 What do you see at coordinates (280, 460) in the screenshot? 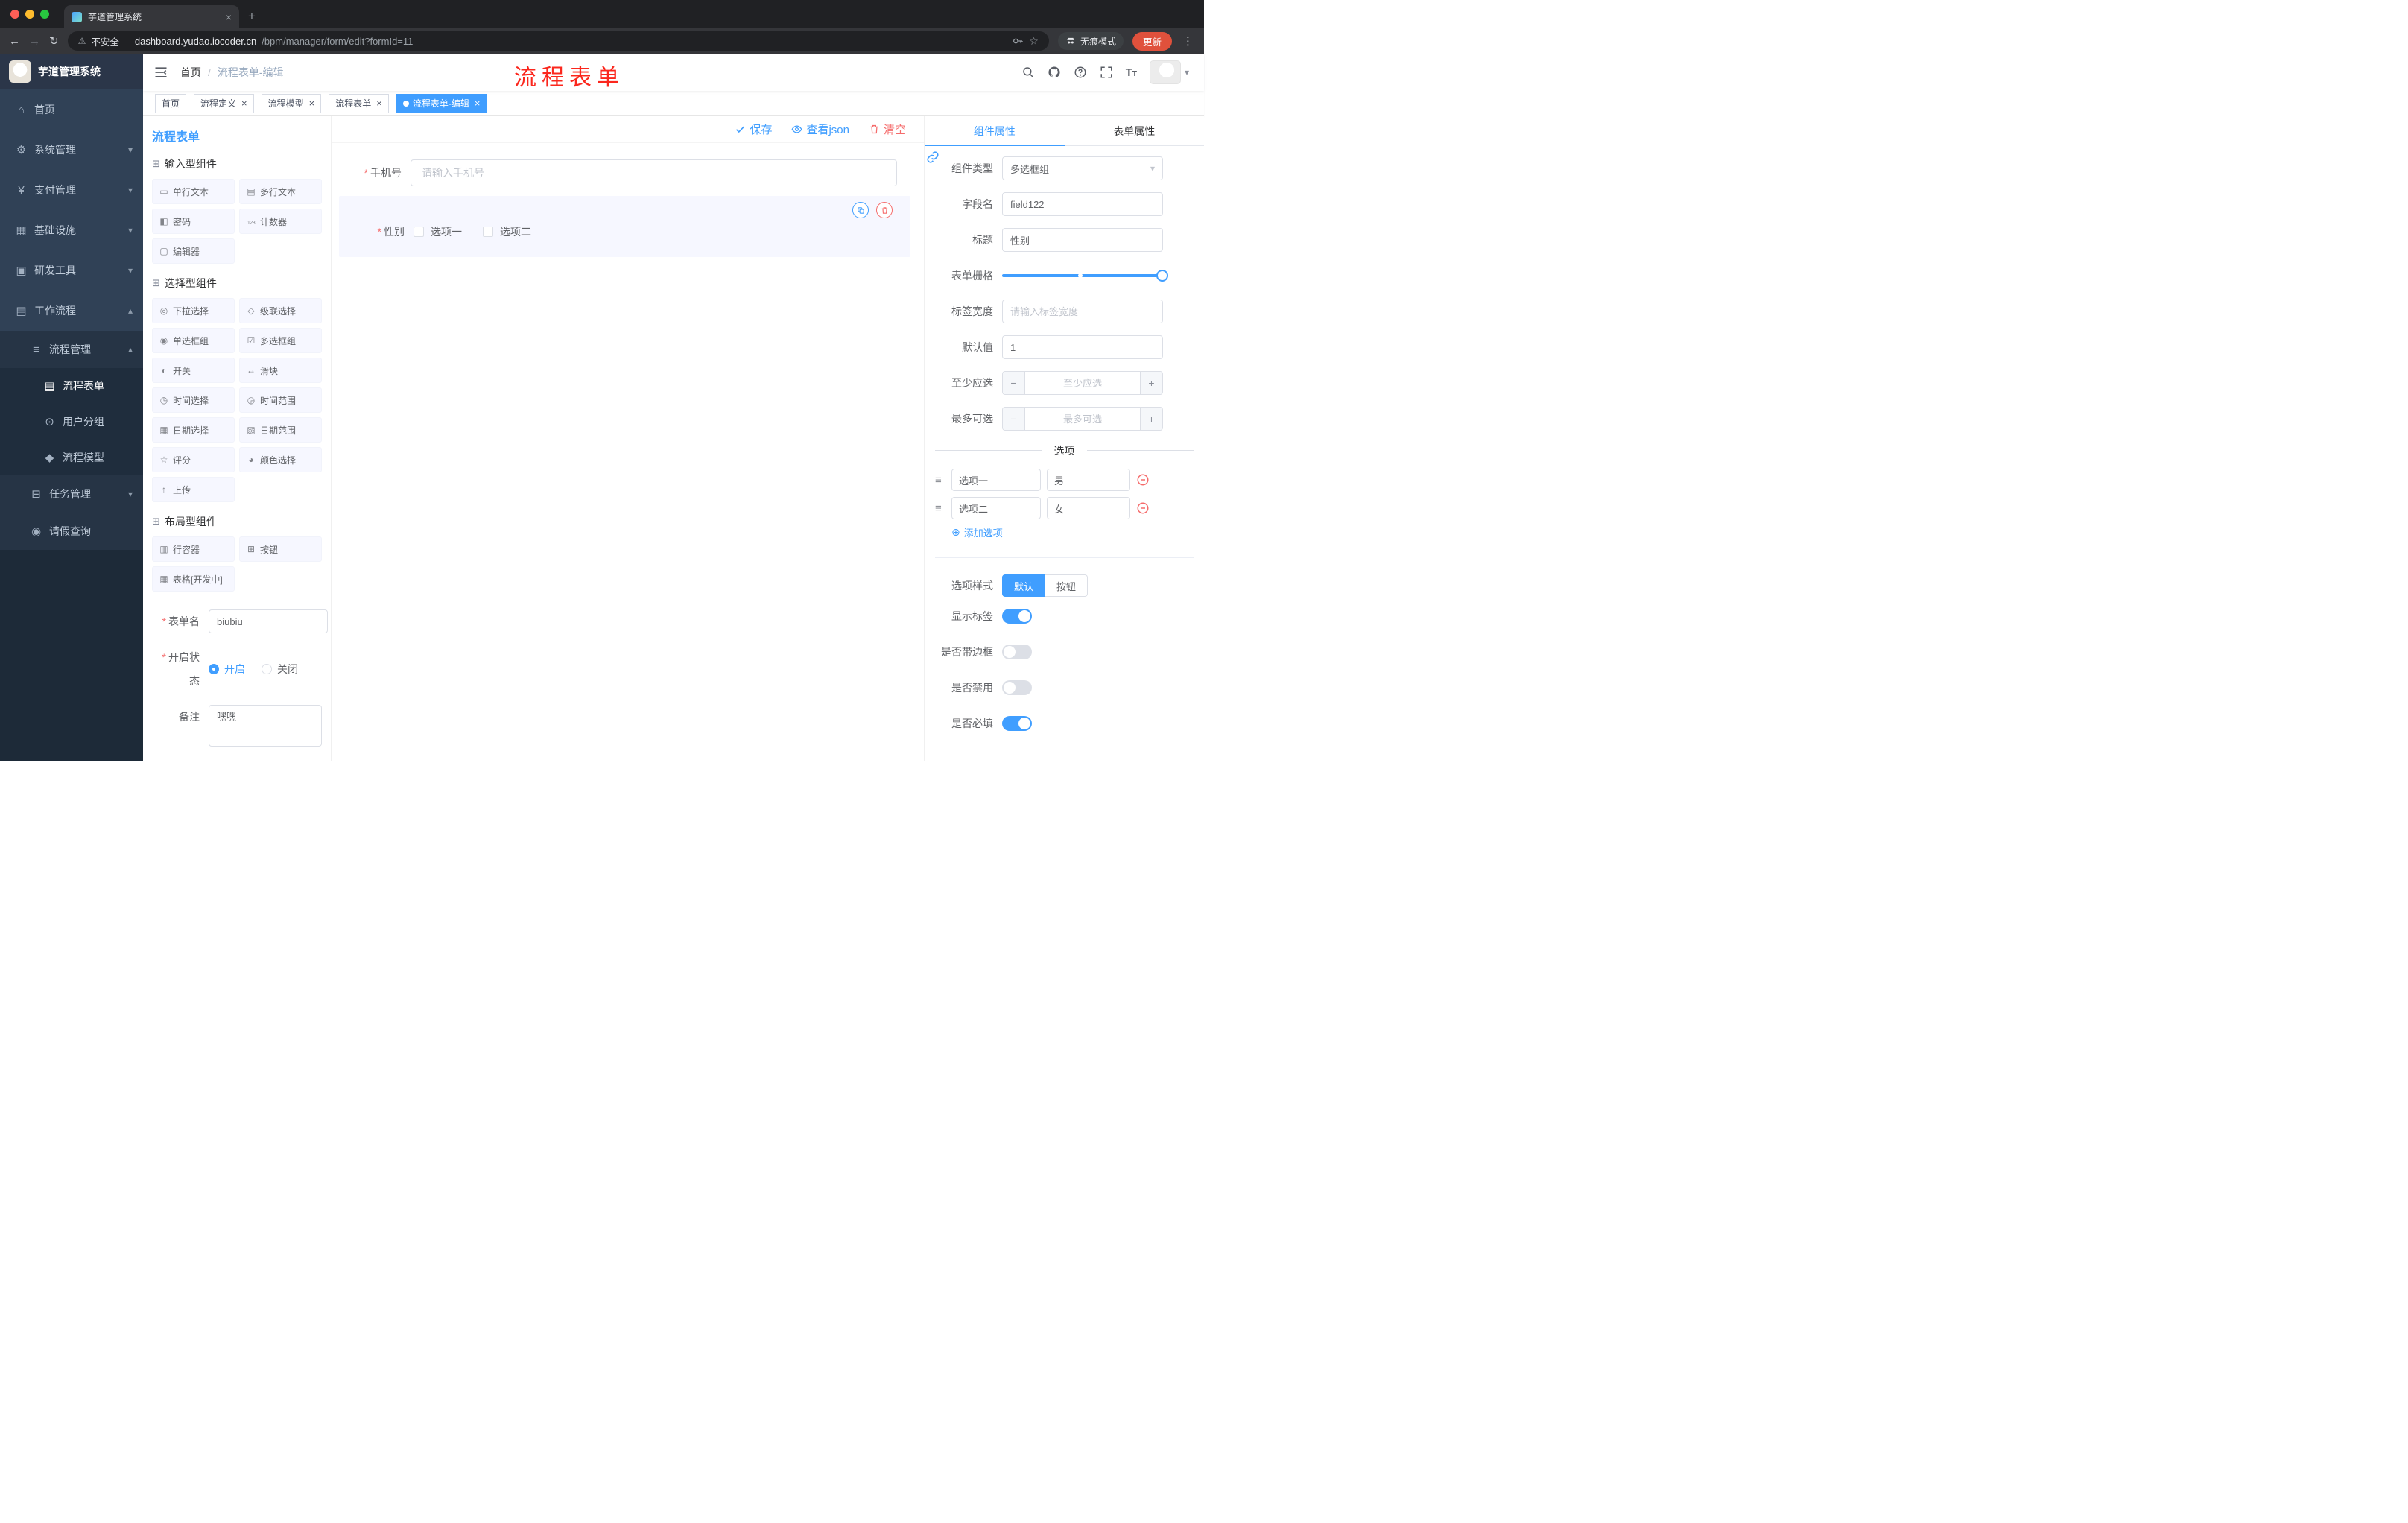
I see `palette-item-color-picker: 颜色选择` at bounding box center [280, 460].